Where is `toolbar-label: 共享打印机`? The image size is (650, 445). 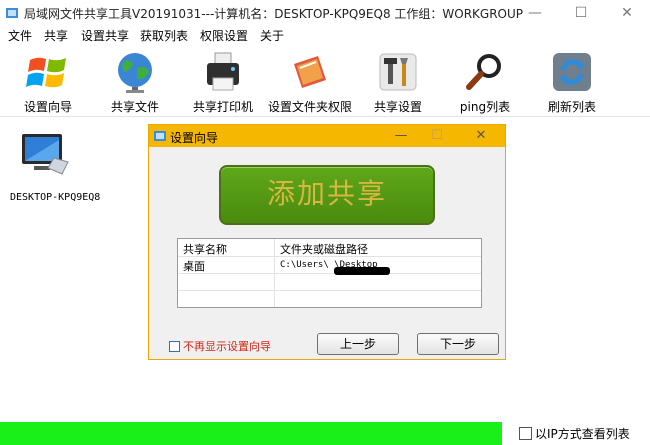
toolbar-label: 共享打印机 is located at coordinates (222, 107).